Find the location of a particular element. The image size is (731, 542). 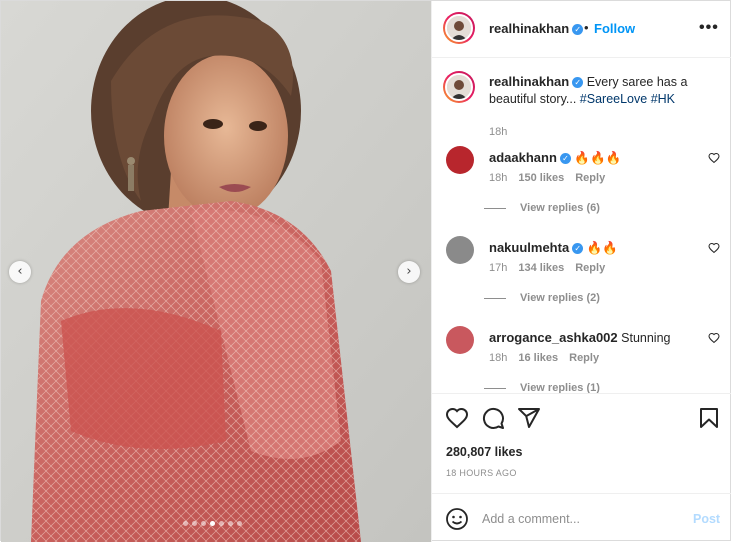

heart-icon is located at coordinates (457, 418).